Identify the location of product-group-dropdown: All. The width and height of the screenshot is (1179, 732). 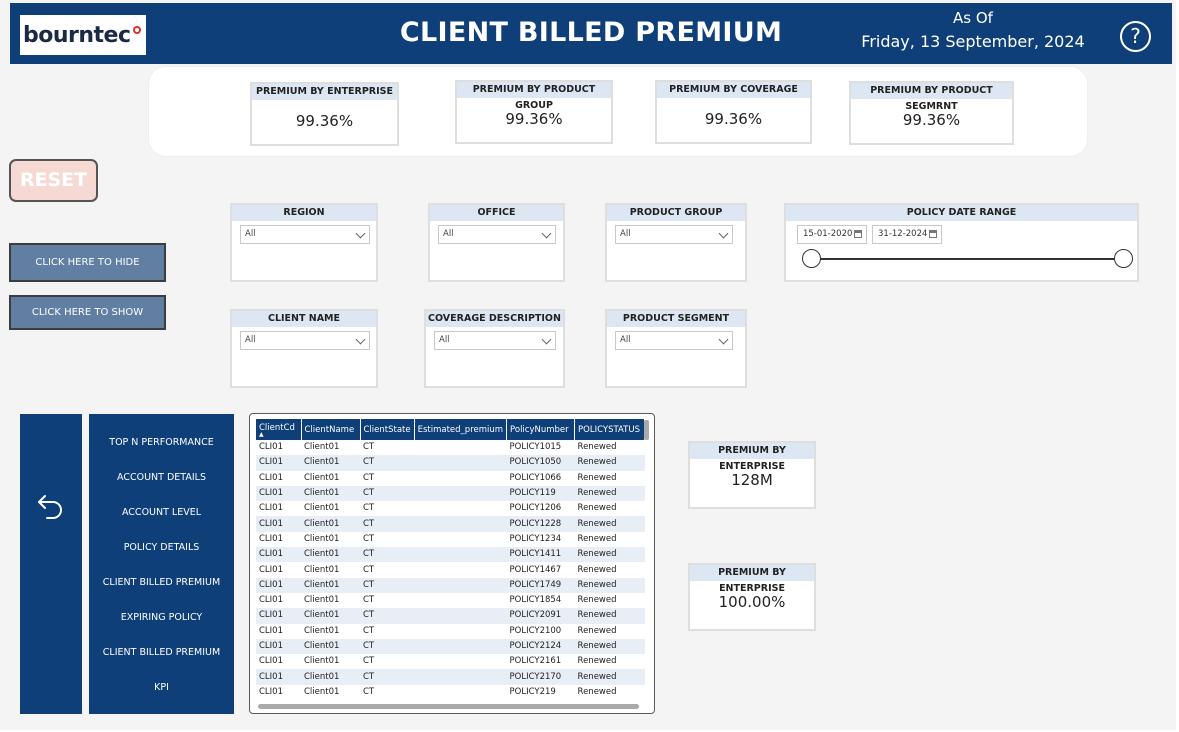
(674, 234).